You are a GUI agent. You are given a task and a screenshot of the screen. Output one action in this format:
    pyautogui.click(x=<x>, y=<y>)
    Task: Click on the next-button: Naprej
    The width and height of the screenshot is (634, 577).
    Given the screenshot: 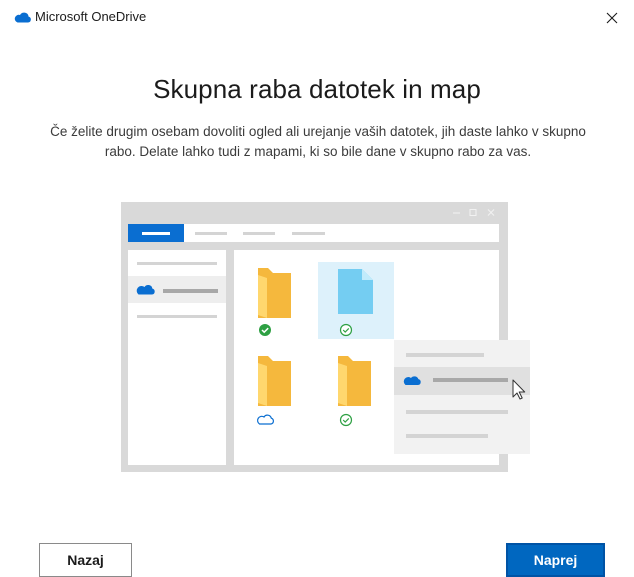 What is the action you would take?
    pyautogui.click(x=555, y=560)
    